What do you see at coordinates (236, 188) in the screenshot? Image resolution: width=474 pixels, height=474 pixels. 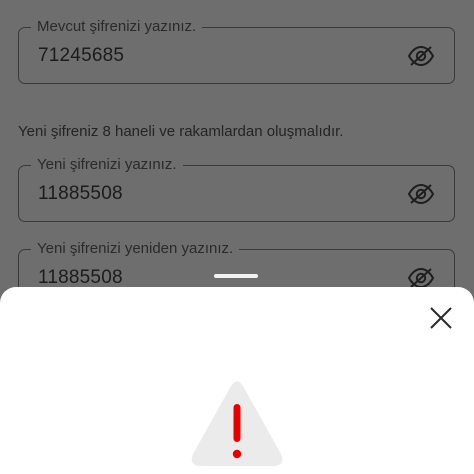 I see `new-password-field: Yeni şifrenizi yazınız. 11885508` at bounding box center [236, 188].